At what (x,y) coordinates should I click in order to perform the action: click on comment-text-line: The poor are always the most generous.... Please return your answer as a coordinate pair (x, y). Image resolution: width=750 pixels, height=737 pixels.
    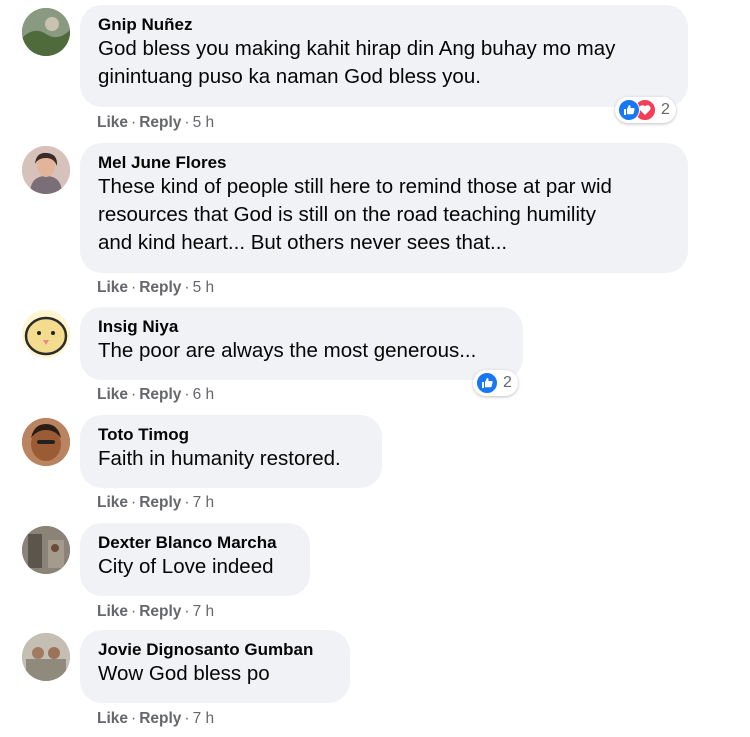
    Looking at the image, I should click on (287, 350).